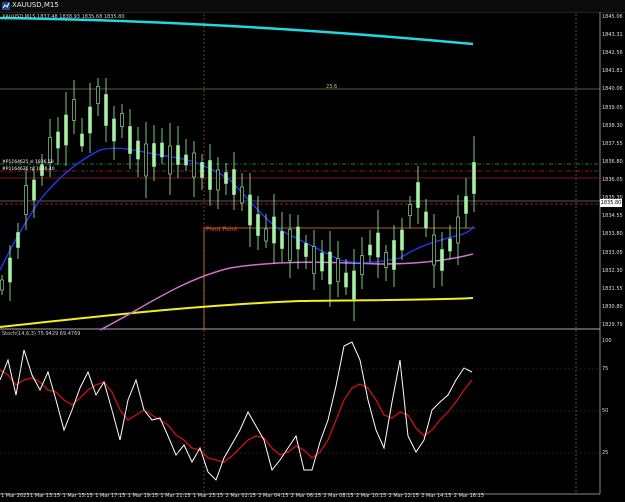 The height and width of the screenshot is (502, 625). Describe the element at coordinates (403, 496) in the screenshot. I see `time-tick-label: 2 Mar 12:15` at that location.